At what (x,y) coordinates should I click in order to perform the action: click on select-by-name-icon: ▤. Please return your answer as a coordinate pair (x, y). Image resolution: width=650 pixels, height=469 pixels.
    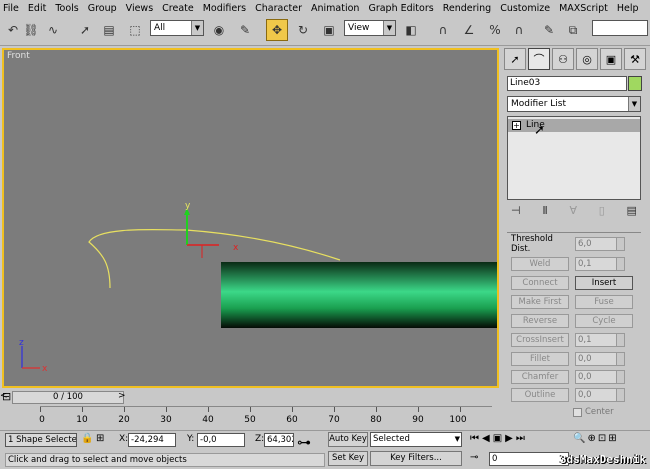
    Looking at the image, I should click on (109, 30).